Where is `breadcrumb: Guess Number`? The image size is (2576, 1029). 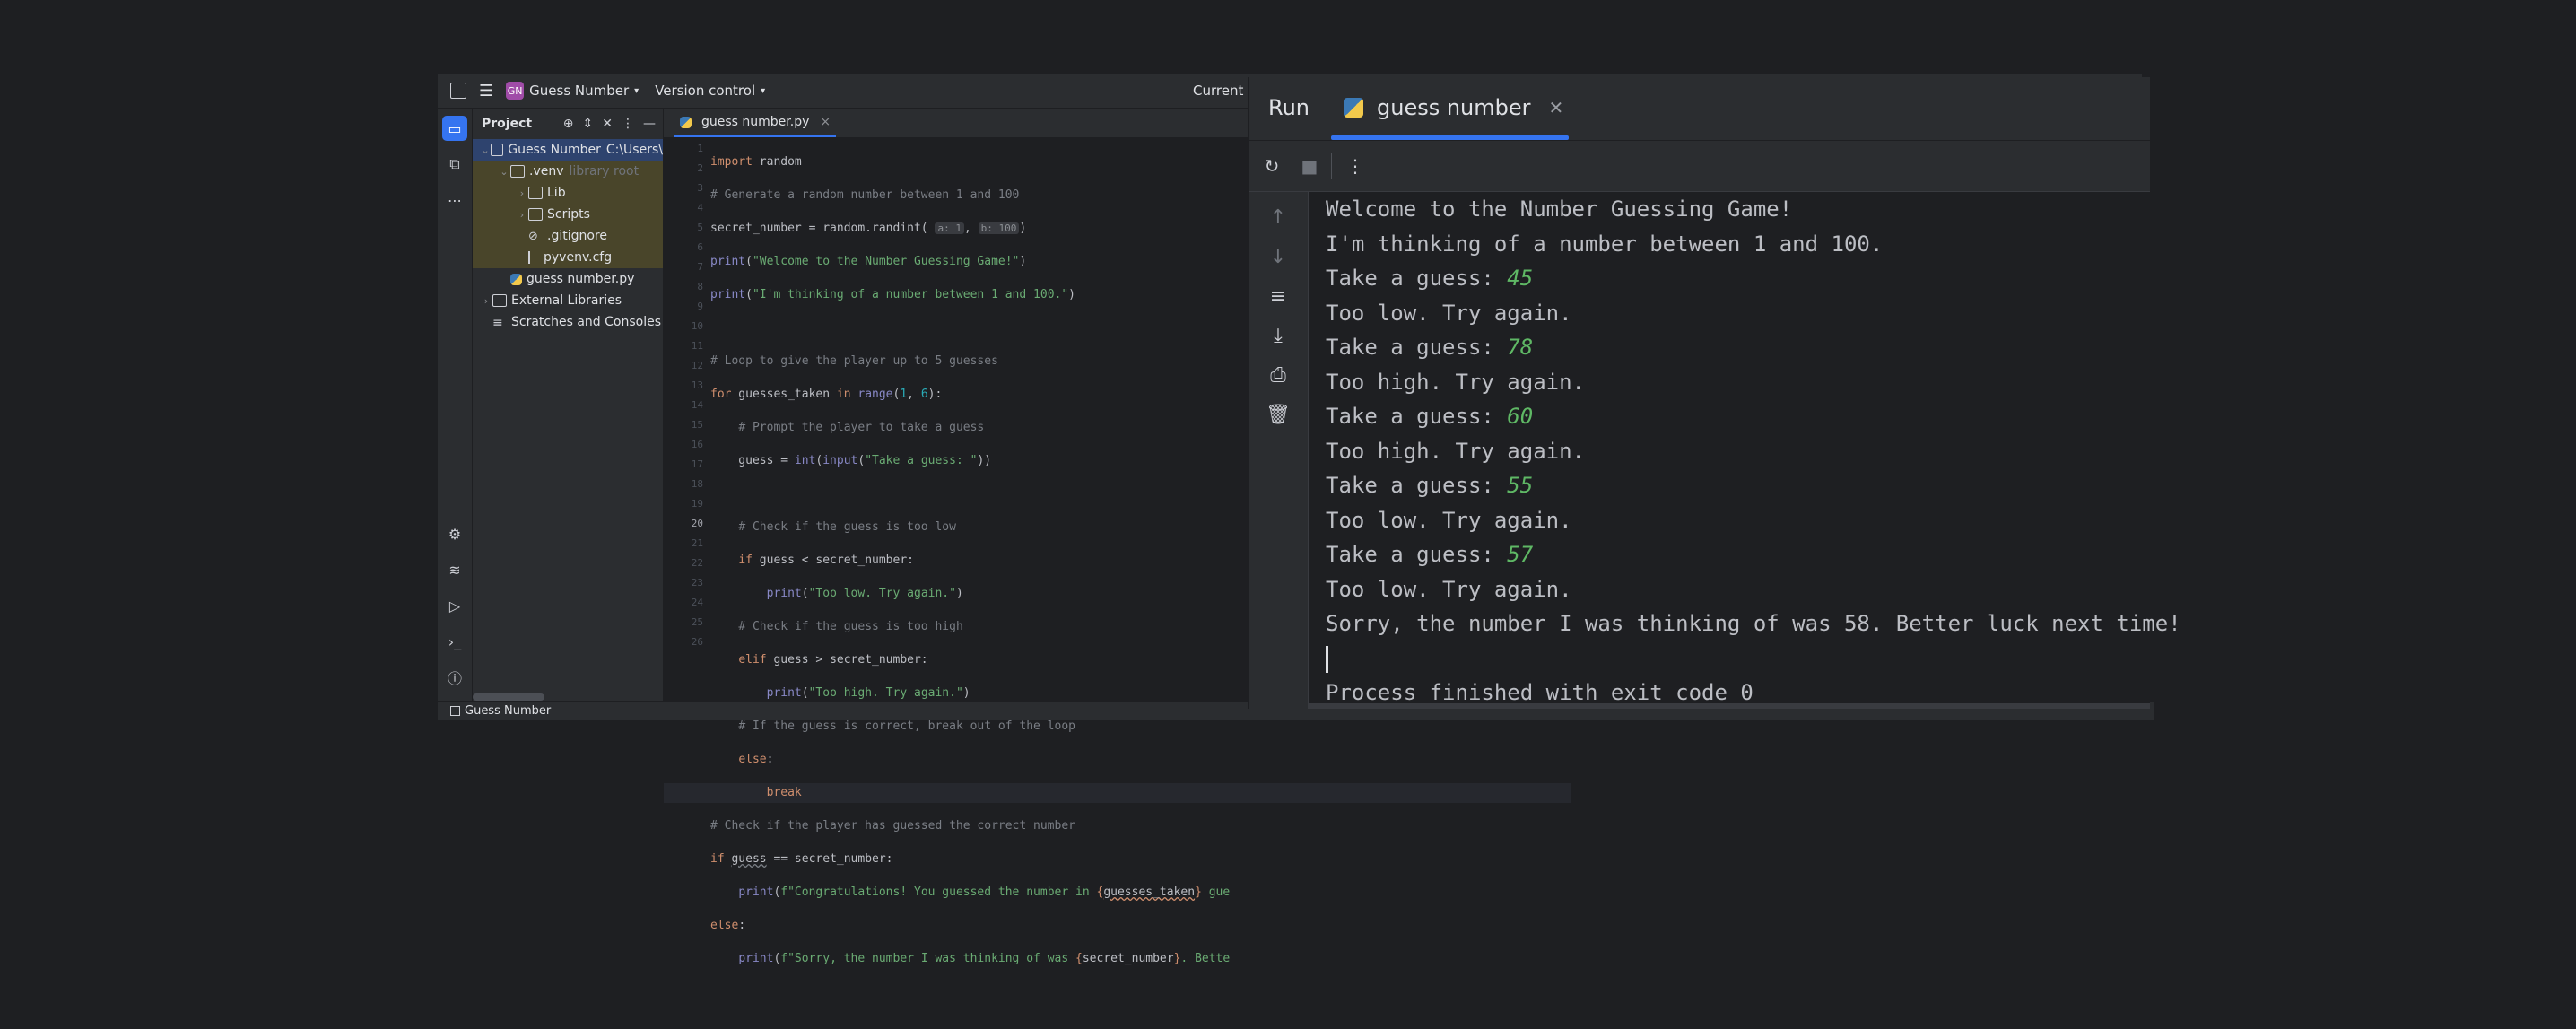 breadcrumb: Guess Number is located at coordinates (508, 711).